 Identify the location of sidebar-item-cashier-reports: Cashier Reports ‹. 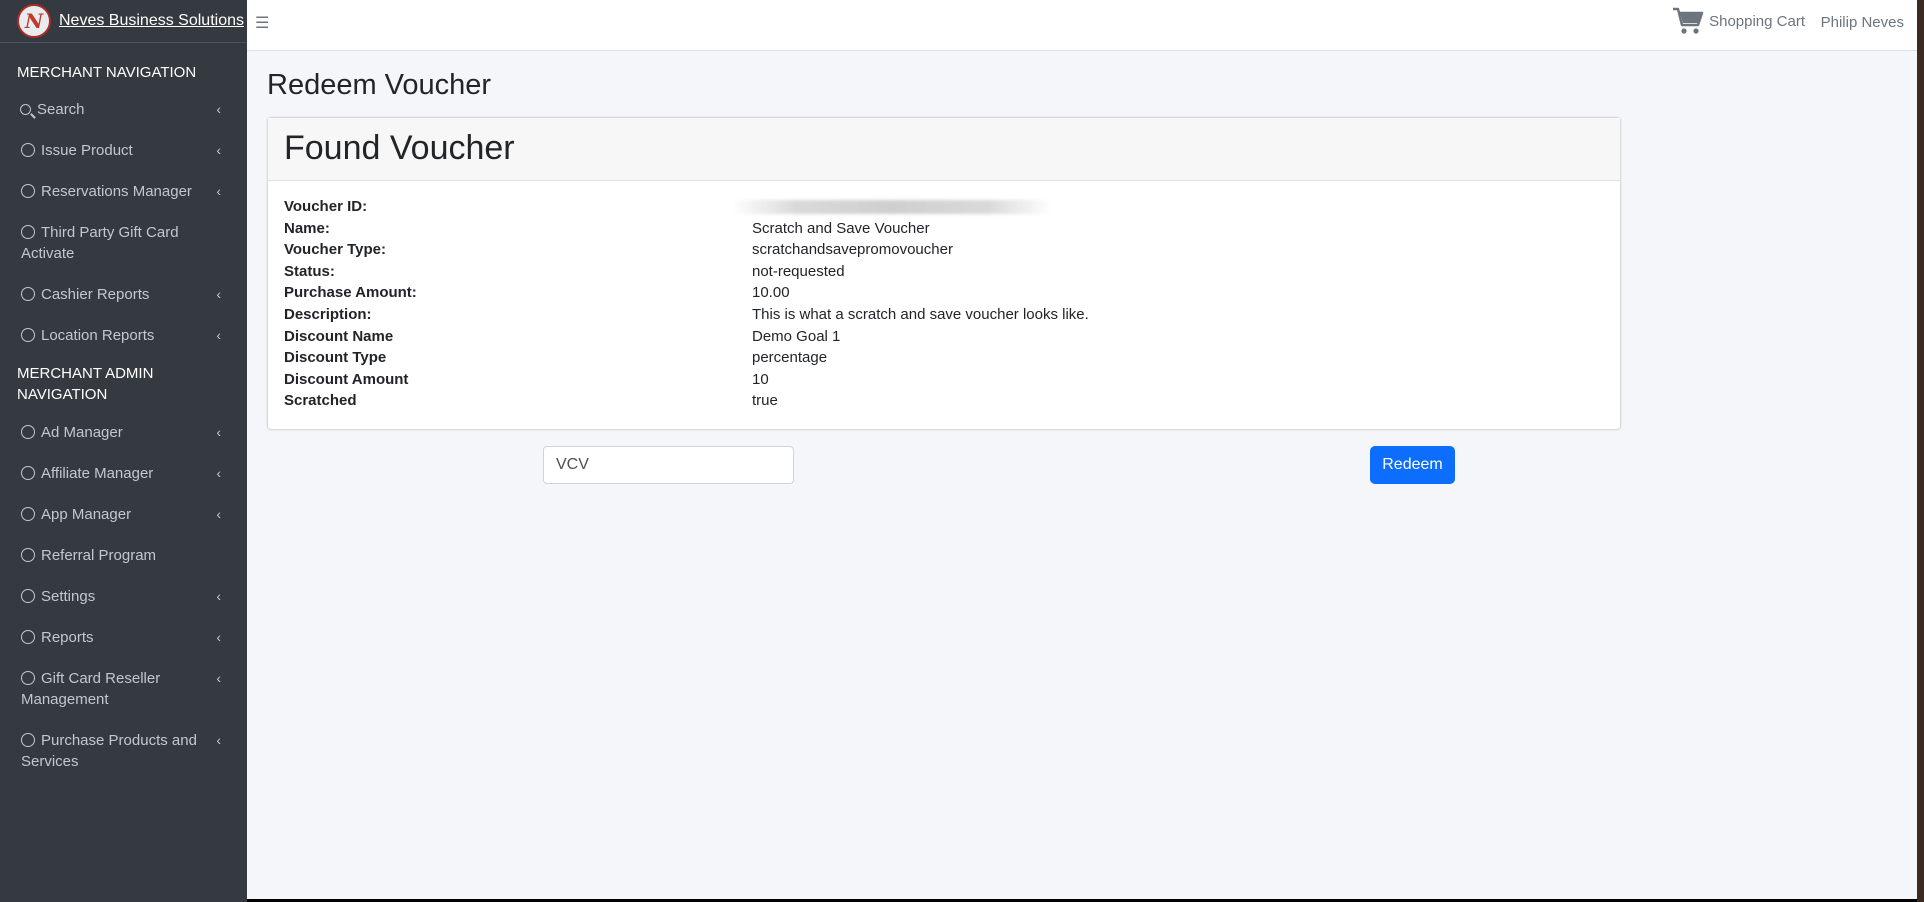
(123, 294).